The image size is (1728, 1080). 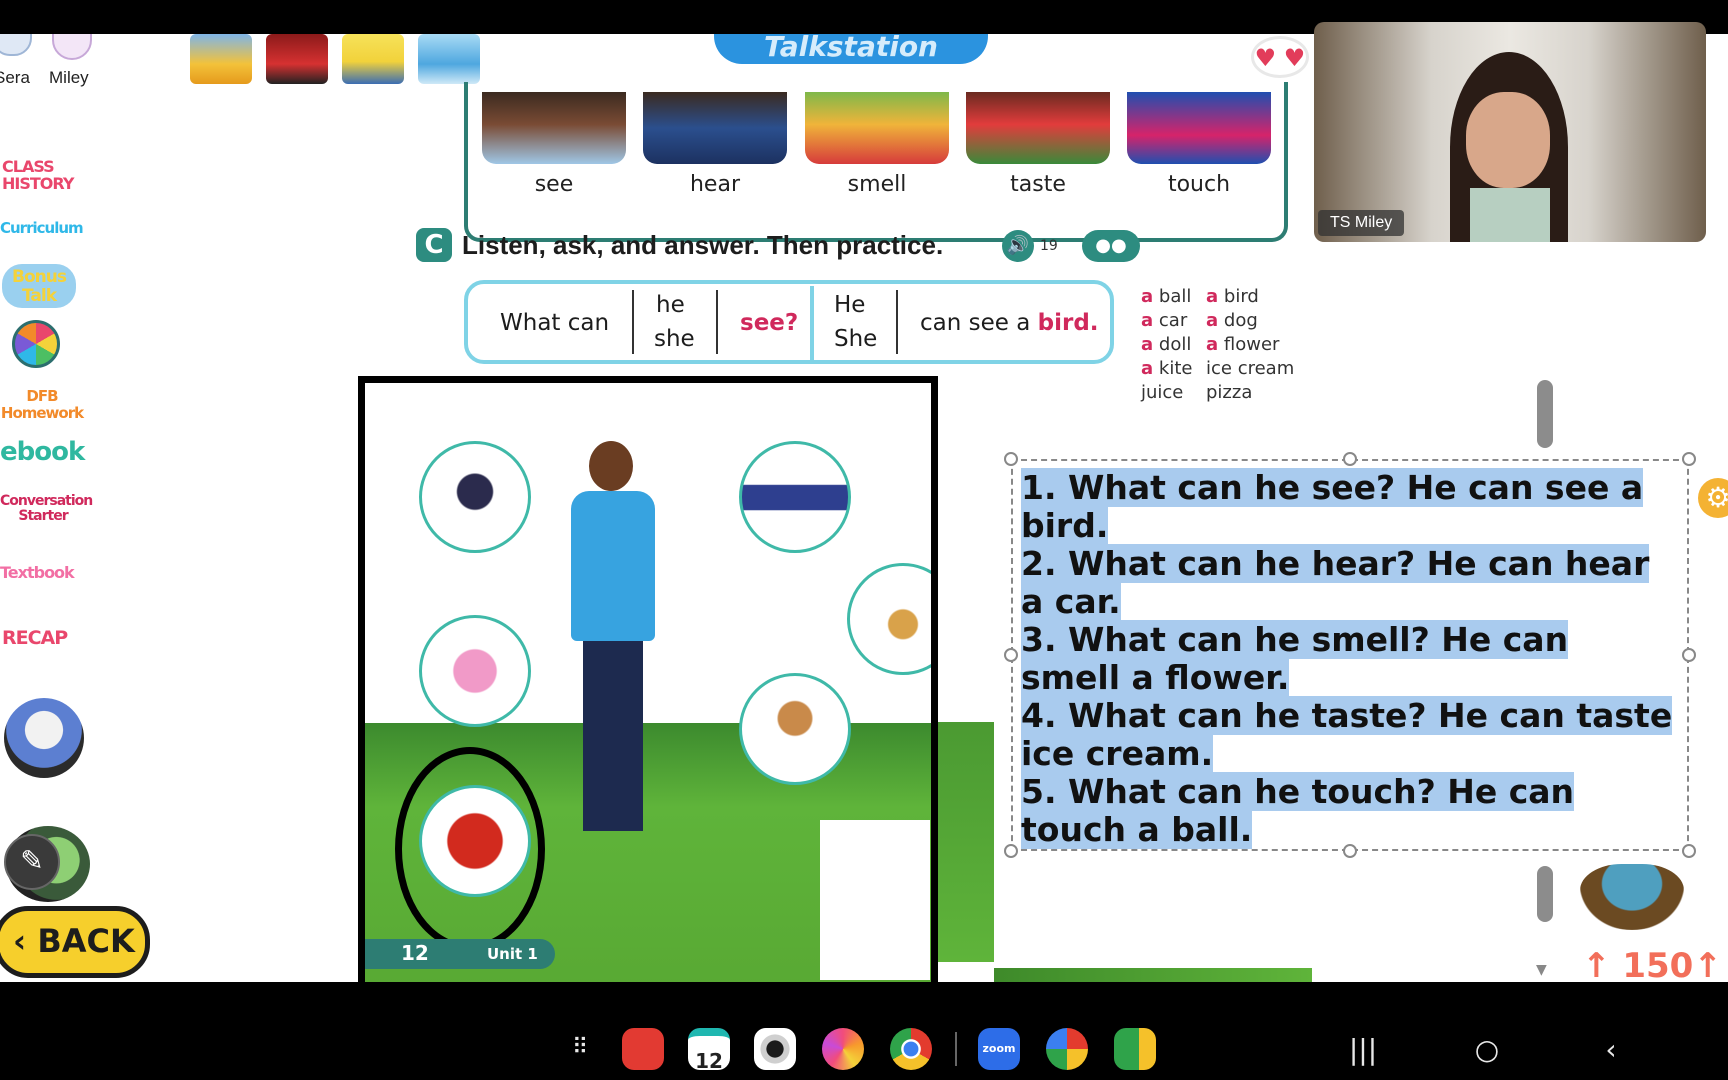 I want to click on vocab-item: a dog, so click(x=1232, y=320).